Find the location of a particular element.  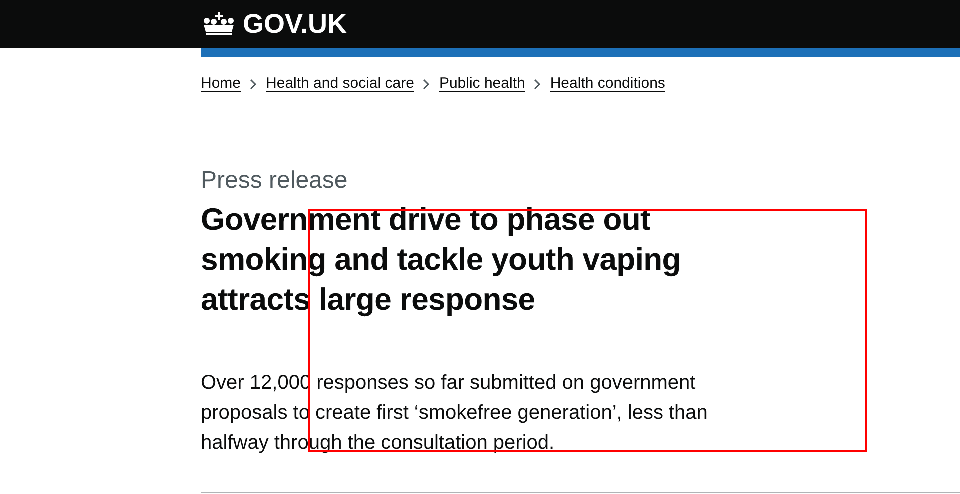

article-type: Press release is located at coordinates (275, 181).